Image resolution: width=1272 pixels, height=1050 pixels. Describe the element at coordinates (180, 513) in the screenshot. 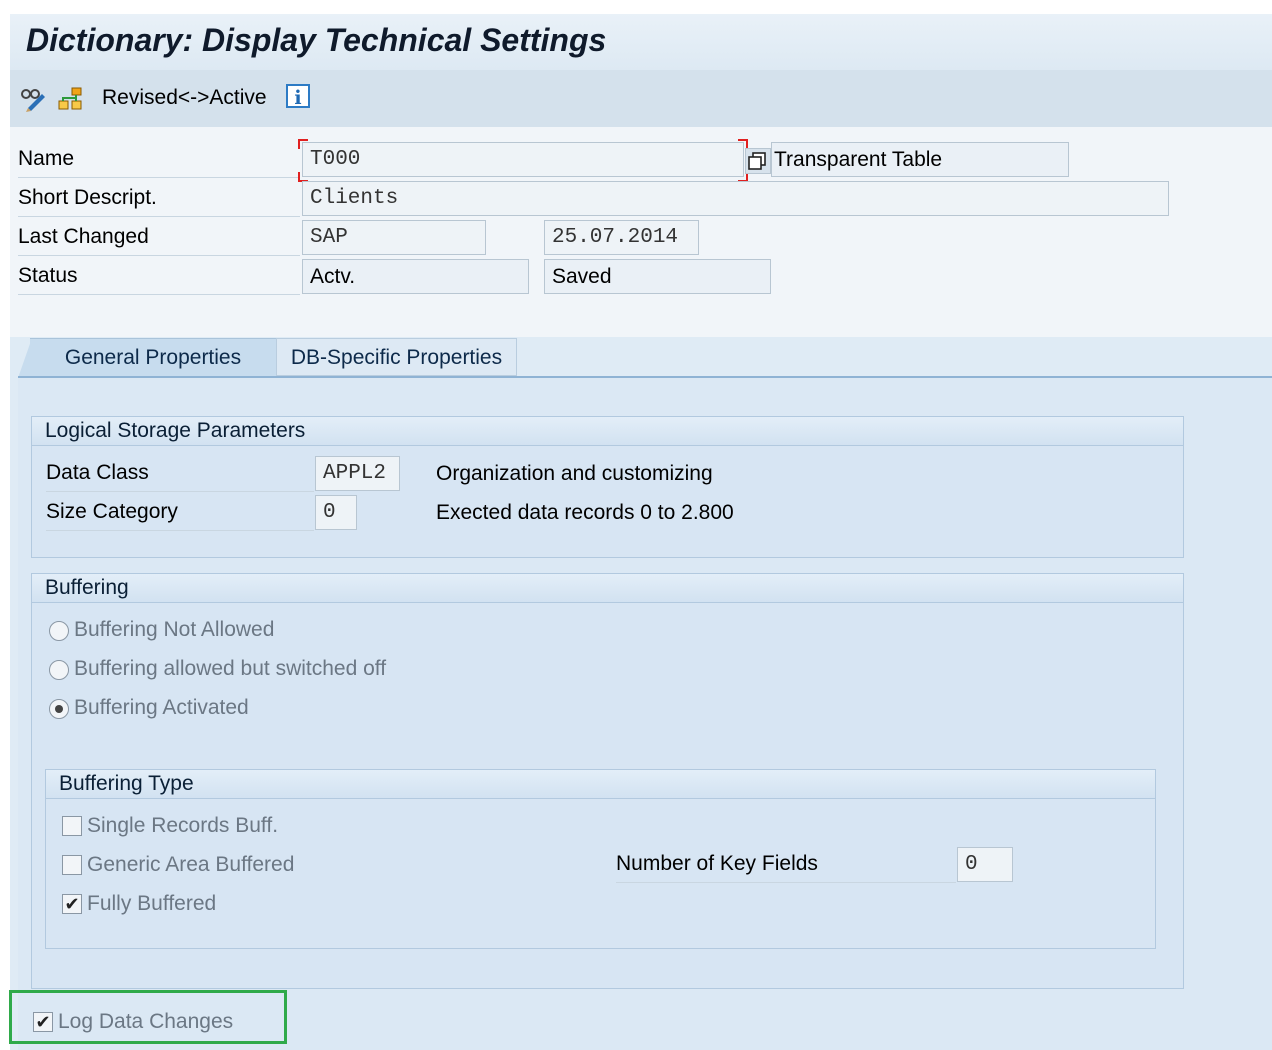

I see `size-category-label: Size Category` at that location.